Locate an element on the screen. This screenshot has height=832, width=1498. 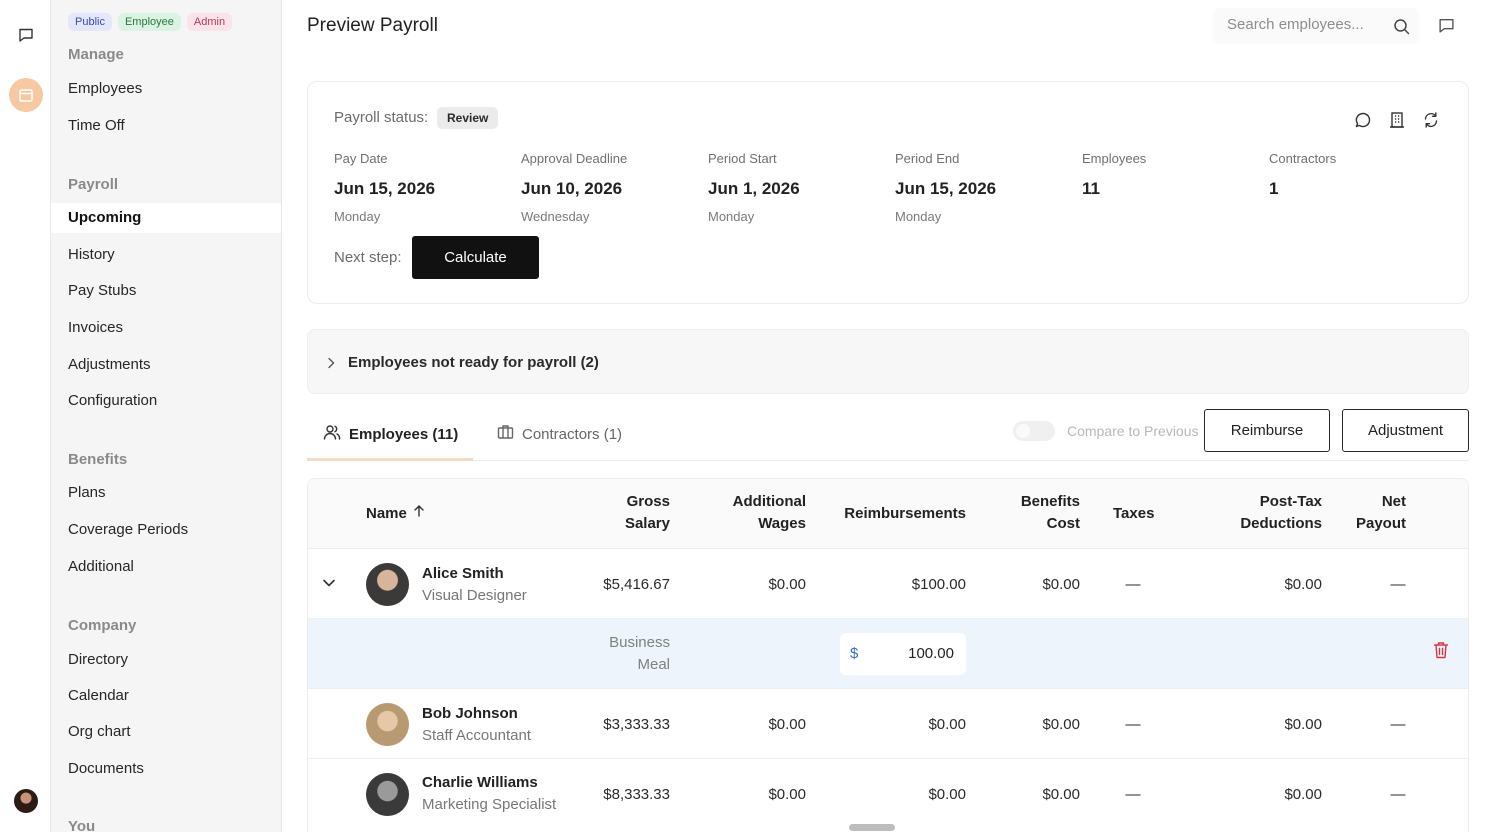
tab-employees: Employees (11) is located at coordinates (390, 434).